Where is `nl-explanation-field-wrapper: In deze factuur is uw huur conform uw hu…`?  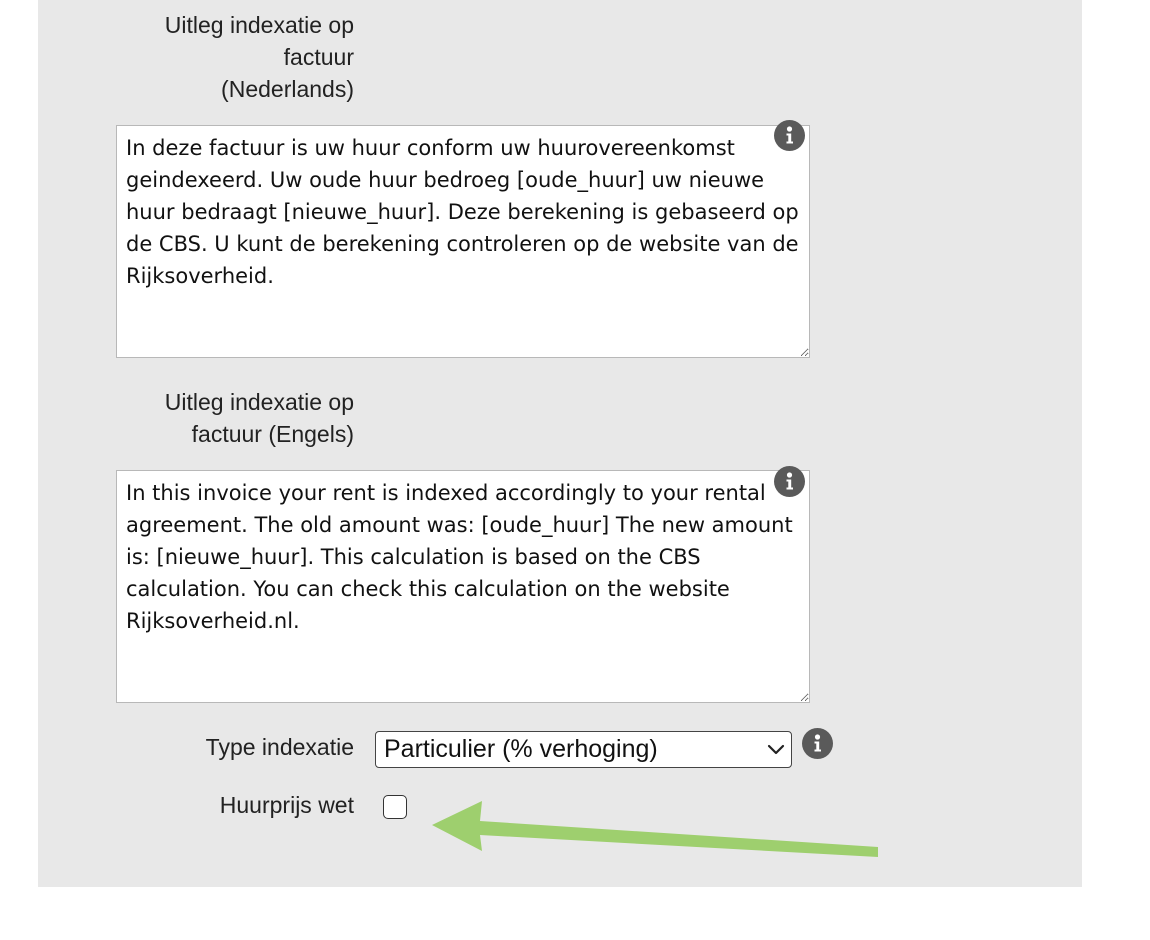 nl-explanation-field-wrapper: In deze factuur is uw huur conform uw hu… is located at coordinates (463, 241).